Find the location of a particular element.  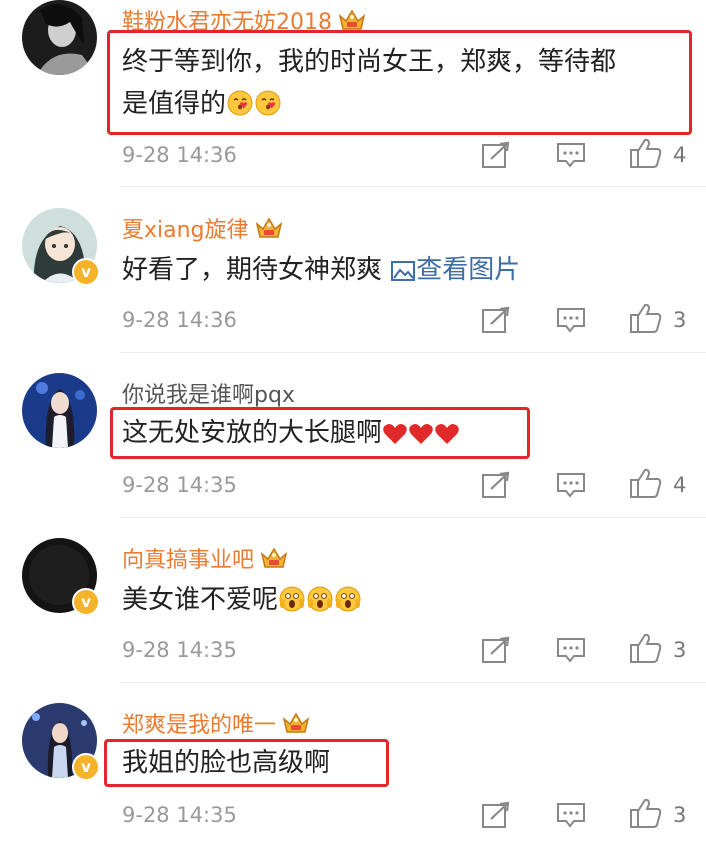

view-image-link: 查看图片 is located at coordinates (455, 270).